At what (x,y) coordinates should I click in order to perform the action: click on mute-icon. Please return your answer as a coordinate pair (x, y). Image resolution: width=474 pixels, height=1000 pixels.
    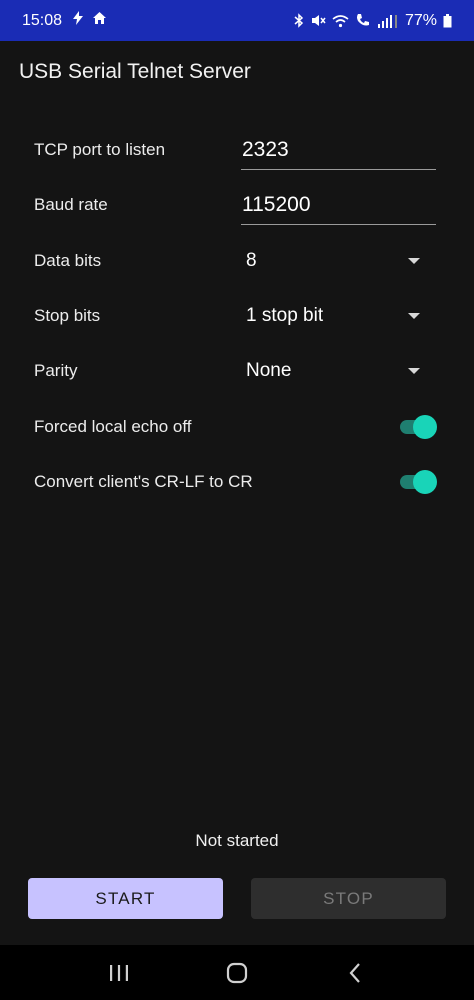
    Looking at the image, I should click on (318, 20).